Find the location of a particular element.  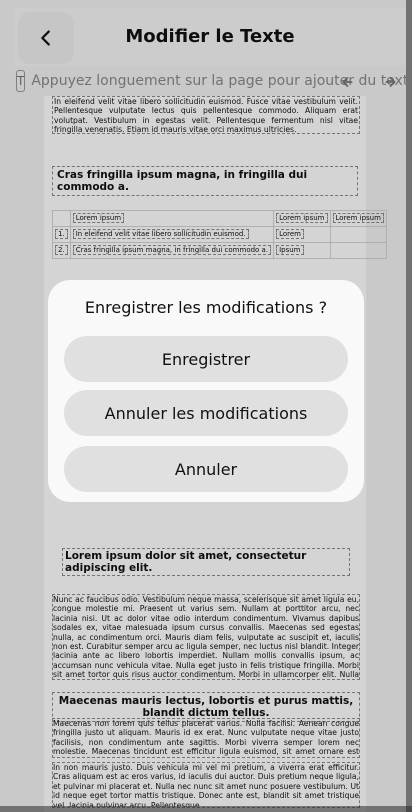

discard-changes-button: Annuler les modifications is located at coordinates (206, 413).